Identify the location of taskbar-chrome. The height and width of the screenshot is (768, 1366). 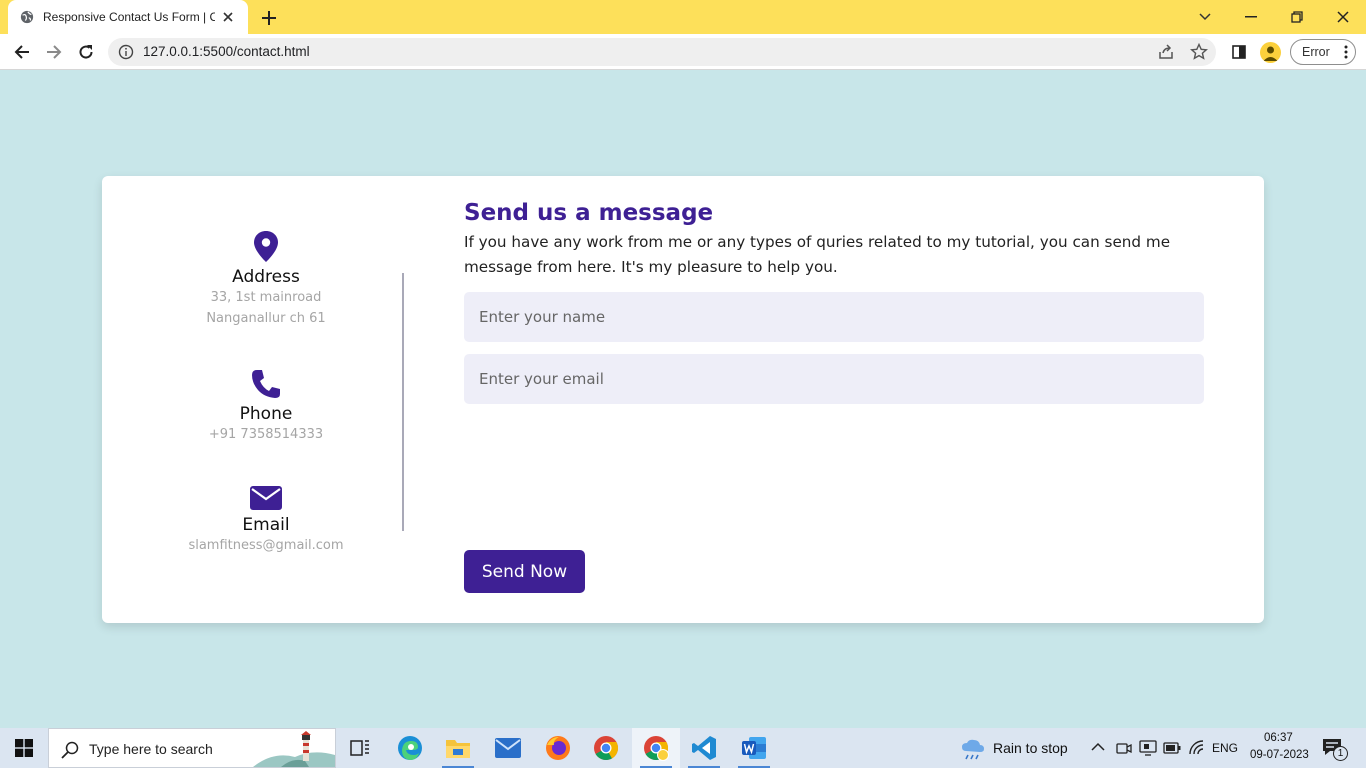
(606, 748).